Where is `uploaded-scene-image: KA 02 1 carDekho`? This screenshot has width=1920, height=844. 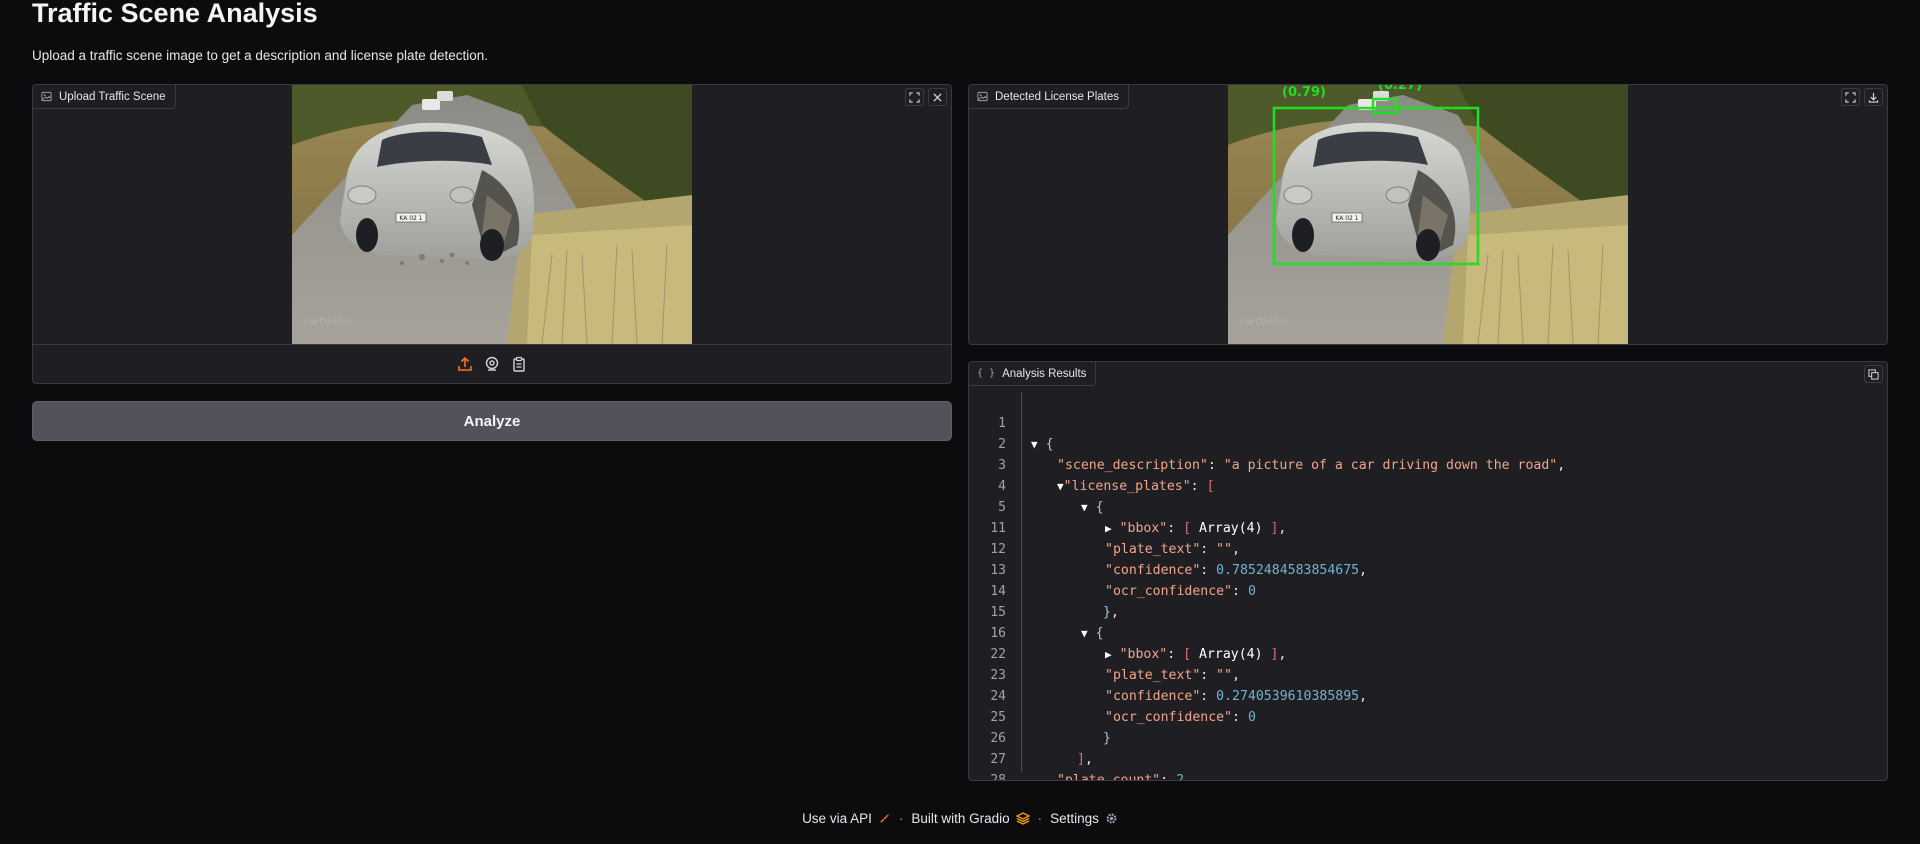 uploaded-scene-image: KA 02 1 carDekho is located at coordinates (492, 214).